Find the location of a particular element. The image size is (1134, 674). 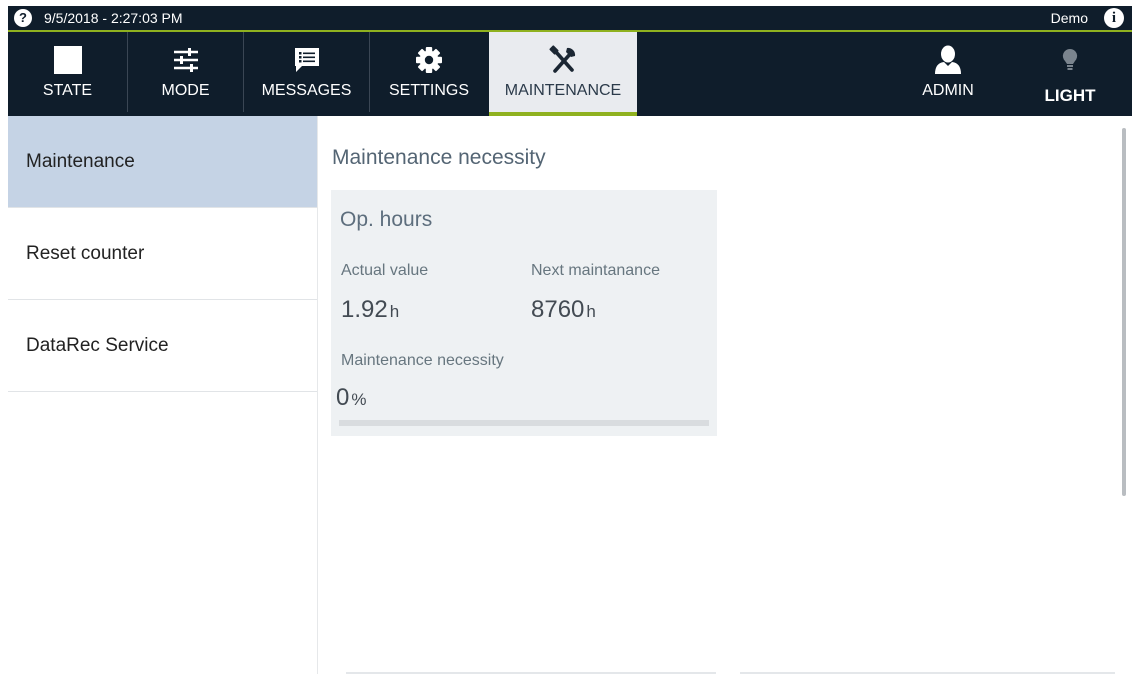

maintenance-necessity-value: 0% is located at coordinates (351, 398).